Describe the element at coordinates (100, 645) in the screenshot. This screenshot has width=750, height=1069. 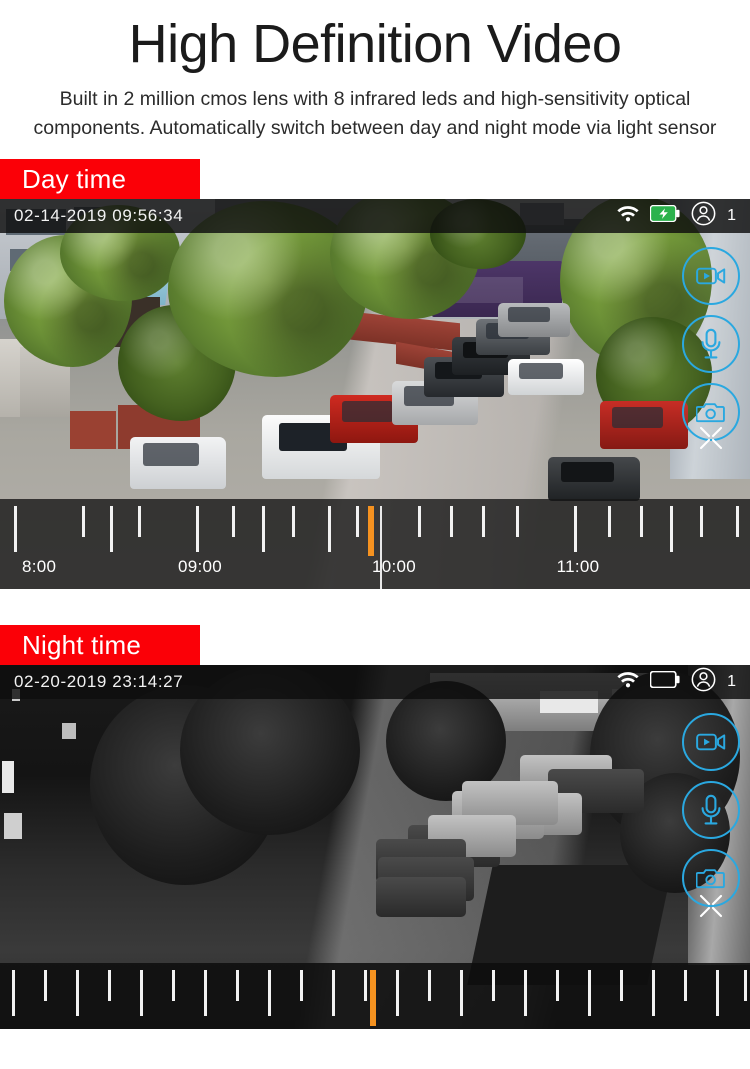
I see `night-time-badge: Night time` at that location.